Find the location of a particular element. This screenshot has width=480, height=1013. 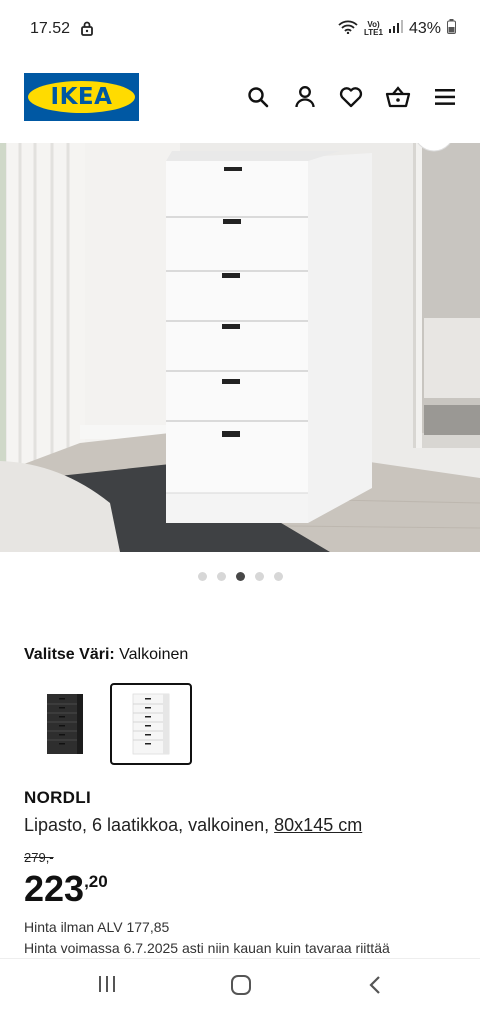

basket-icon is located at coordinates (398, 97).